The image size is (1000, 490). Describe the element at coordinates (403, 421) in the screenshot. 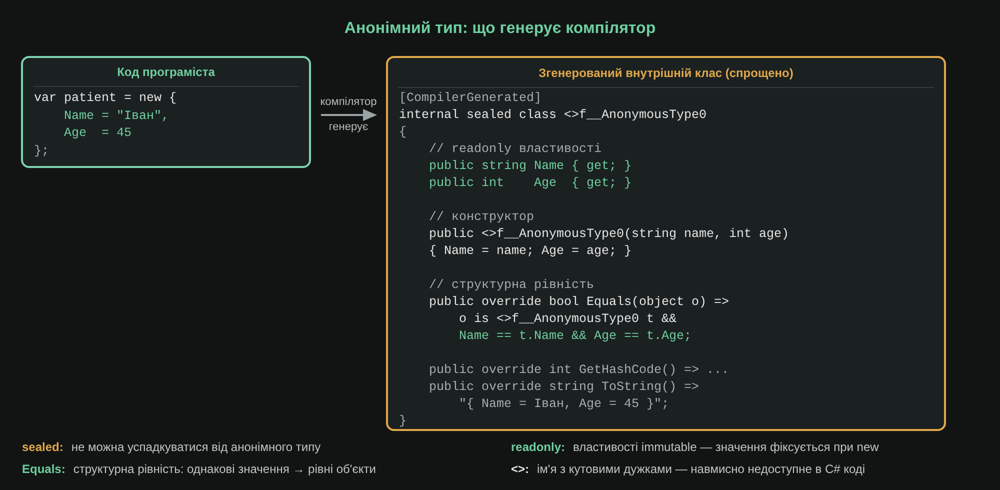

I see `code-line: }` at that location.